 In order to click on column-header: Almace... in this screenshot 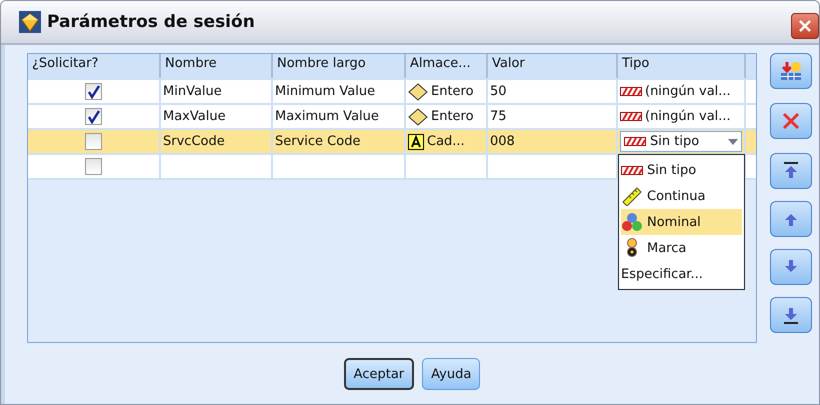, I will do `click(447, 66)`.